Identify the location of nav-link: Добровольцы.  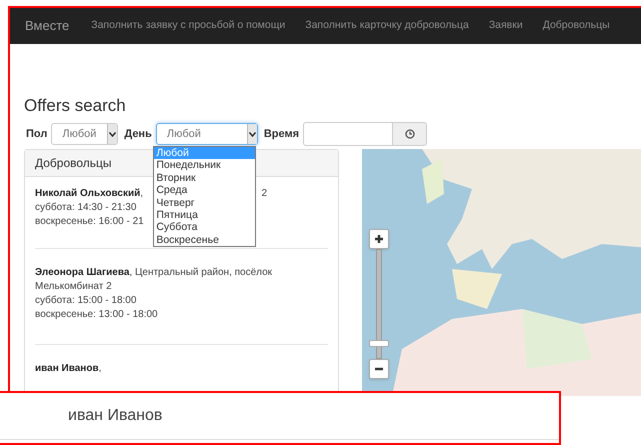
(576, 26).